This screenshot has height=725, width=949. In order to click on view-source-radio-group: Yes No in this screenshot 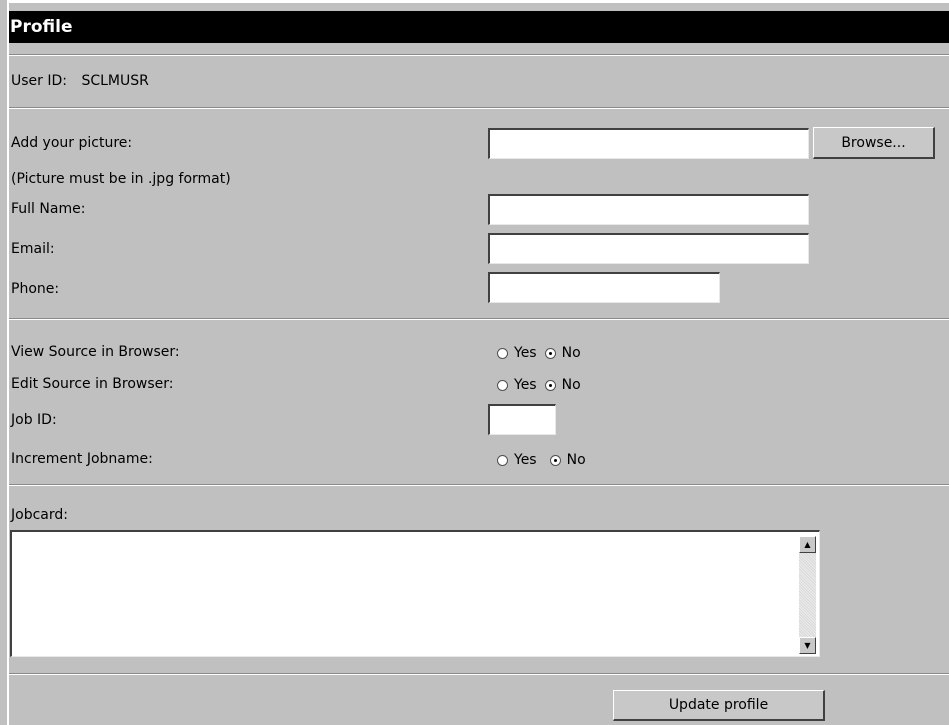, I will do `click(543, 353)`.